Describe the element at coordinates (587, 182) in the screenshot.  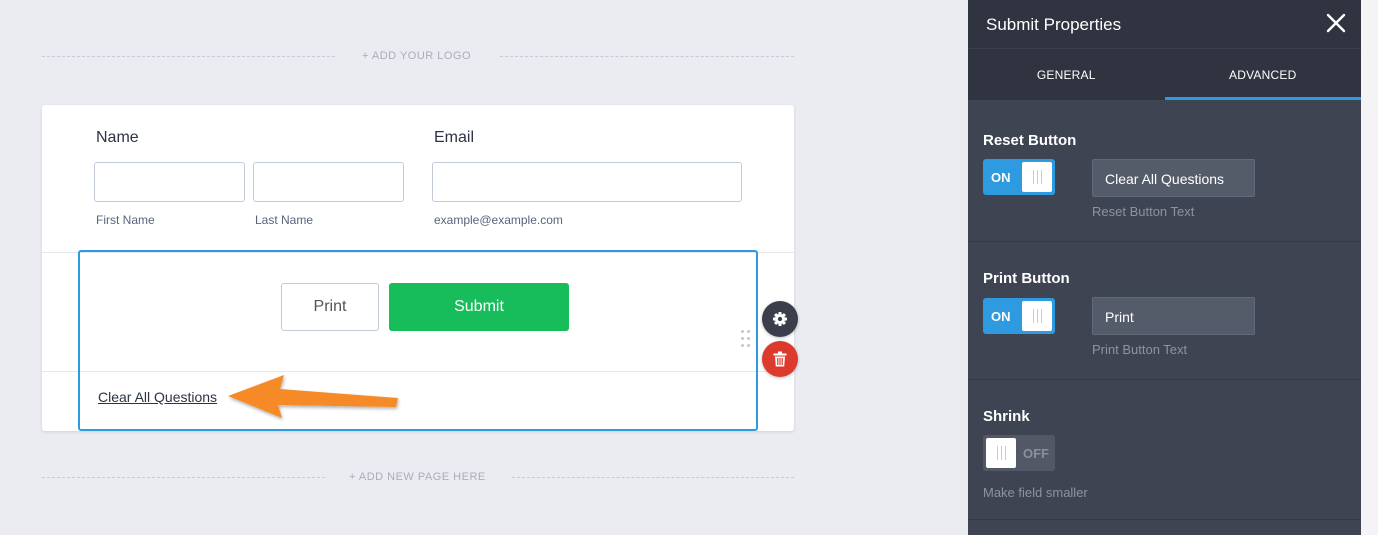
I see `email-input` at that location.